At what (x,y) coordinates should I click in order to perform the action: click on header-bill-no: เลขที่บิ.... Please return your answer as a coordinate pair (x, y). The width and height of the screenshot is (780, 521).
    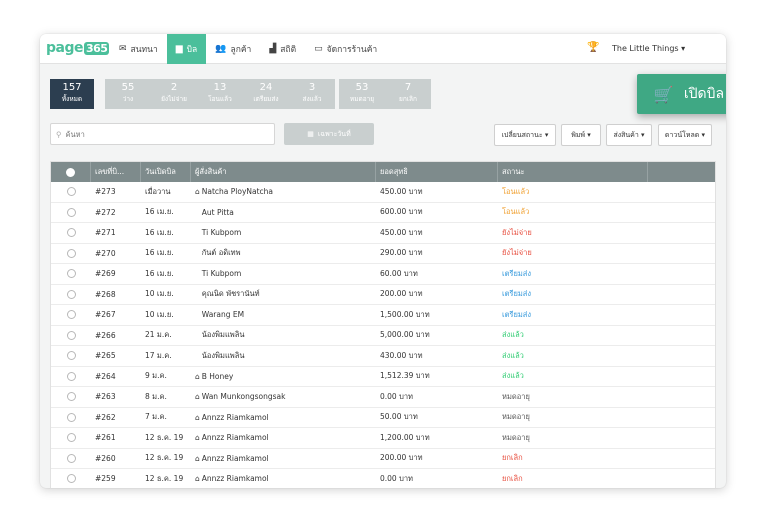
    Looking at the image, I should click on (116, 172).